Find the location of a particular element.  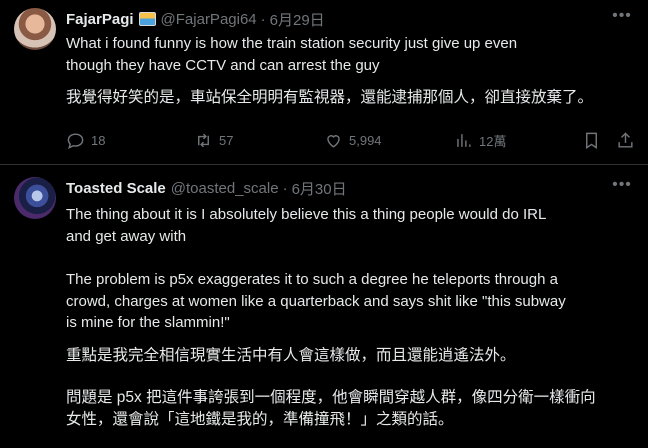

retweet-count: 57 is located at coordinates (226, 140).